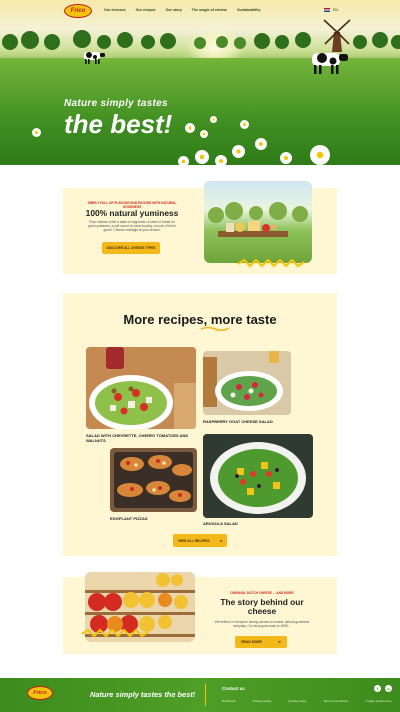 Image resolution: width=400 pixels, height=712 pixels. What do you see at coordinates (116, 103) in the screenshot?
I see `hero-title-line1: Nature simply tastes` at bounding box center [116, 103].